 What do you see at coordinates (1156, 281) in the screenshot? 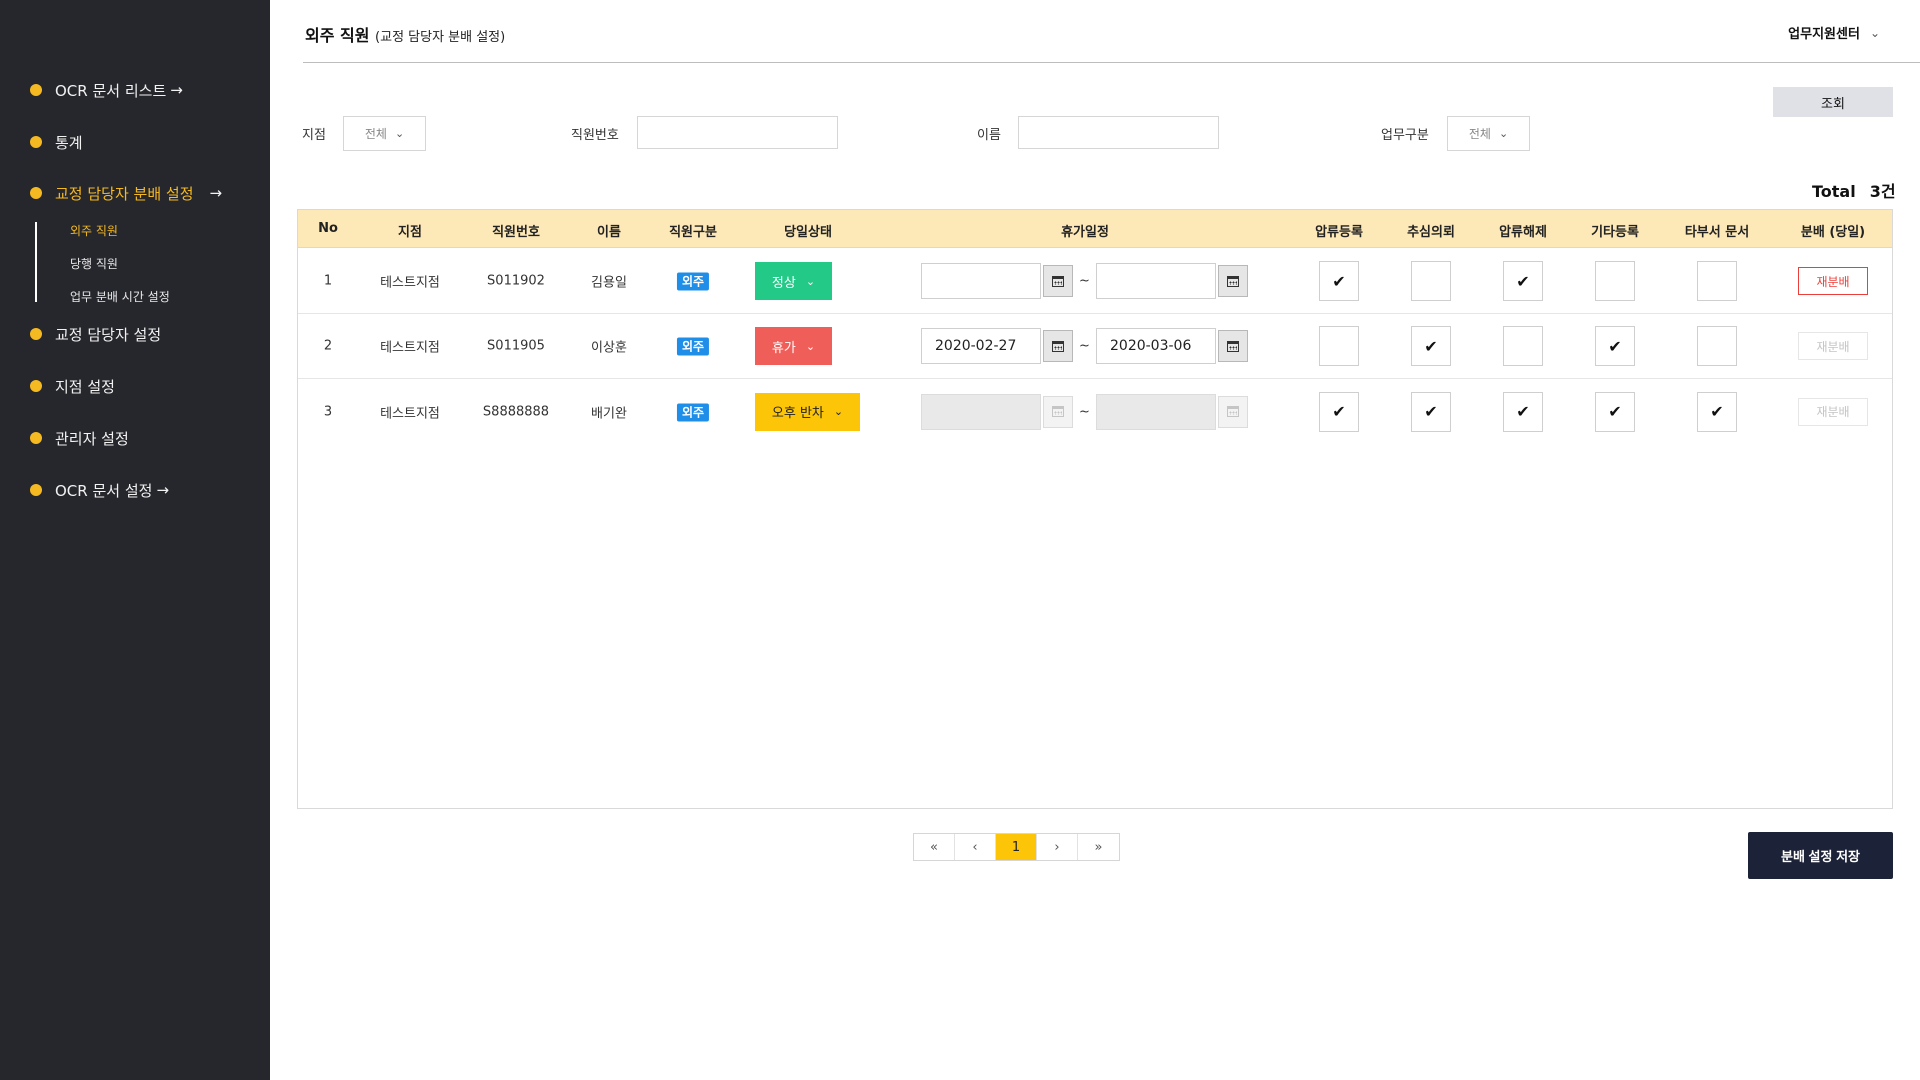
I see `vacation-end-input` at bounding box center [1156, 281].